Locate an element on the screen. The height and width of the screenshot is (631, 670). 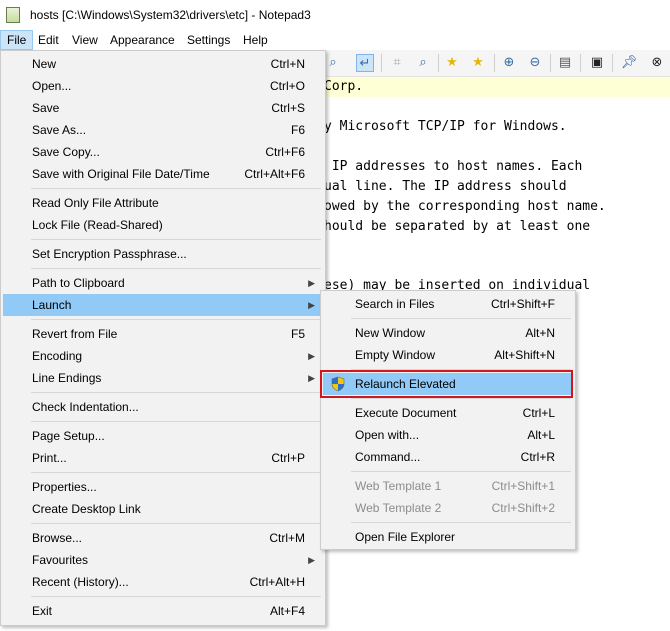
menu-item-desktop-link: Create Desktop Link is located at coordinates (163, 509).